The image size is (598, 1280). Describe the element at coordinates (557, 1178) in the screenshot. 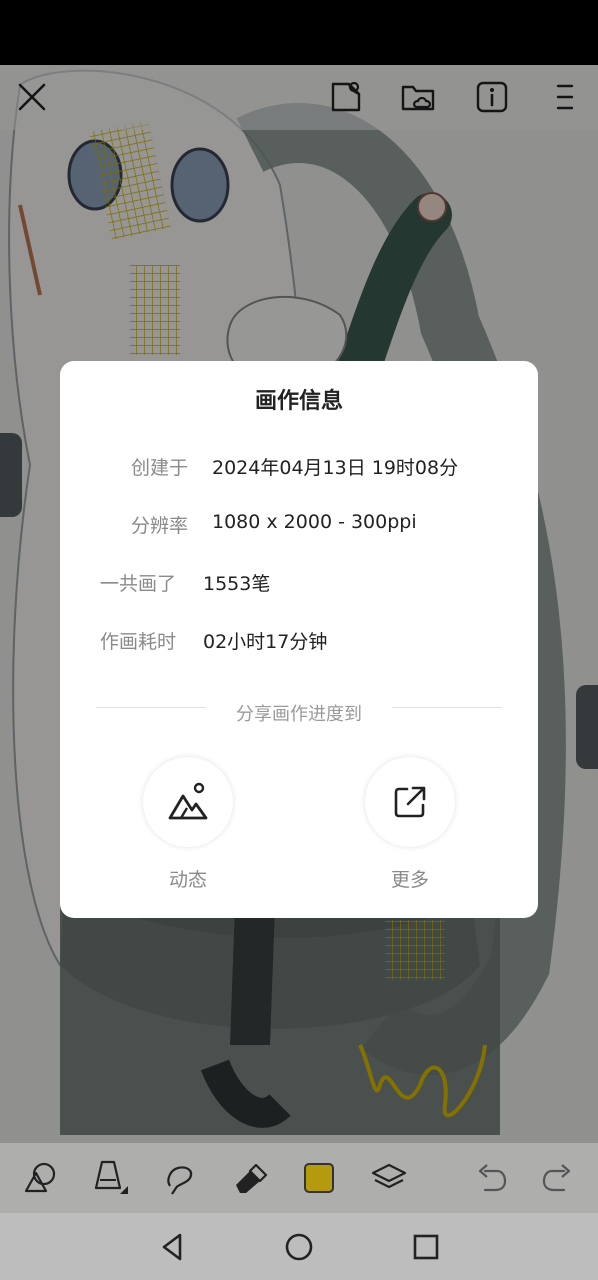

I see `redo-icon` at that location.